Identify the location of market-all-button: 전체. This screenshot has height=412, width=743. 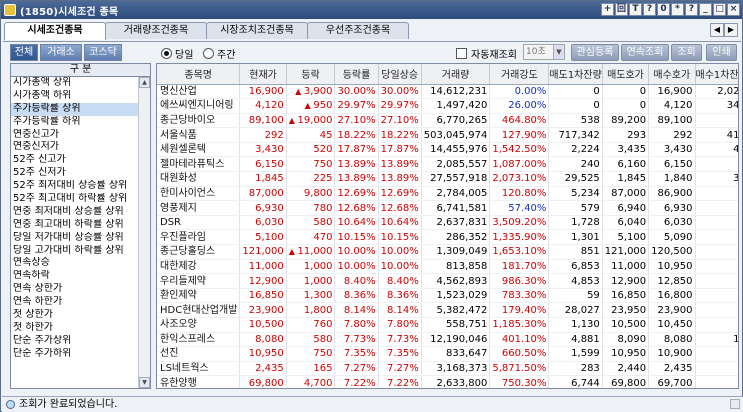
(24, 52).